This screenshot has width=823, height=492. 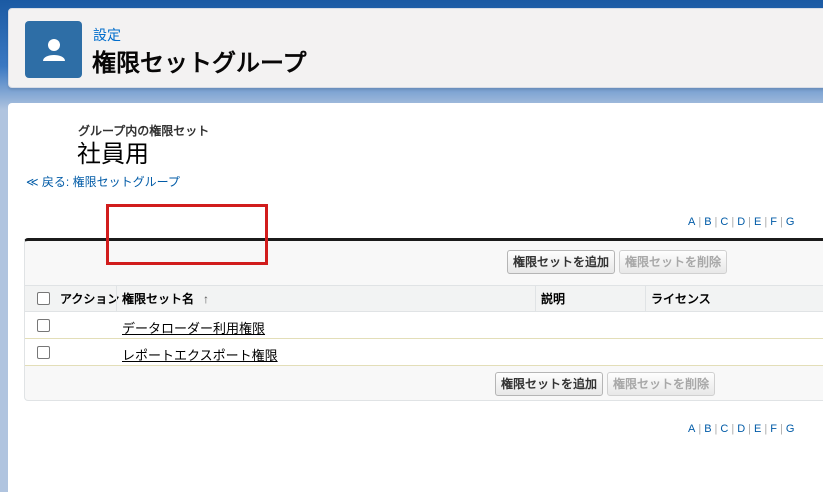 What do you see at coordinates (107, 35) in the screenshot?
I see `header-breadcrumb: 設定` at bounding box center [107, 35].